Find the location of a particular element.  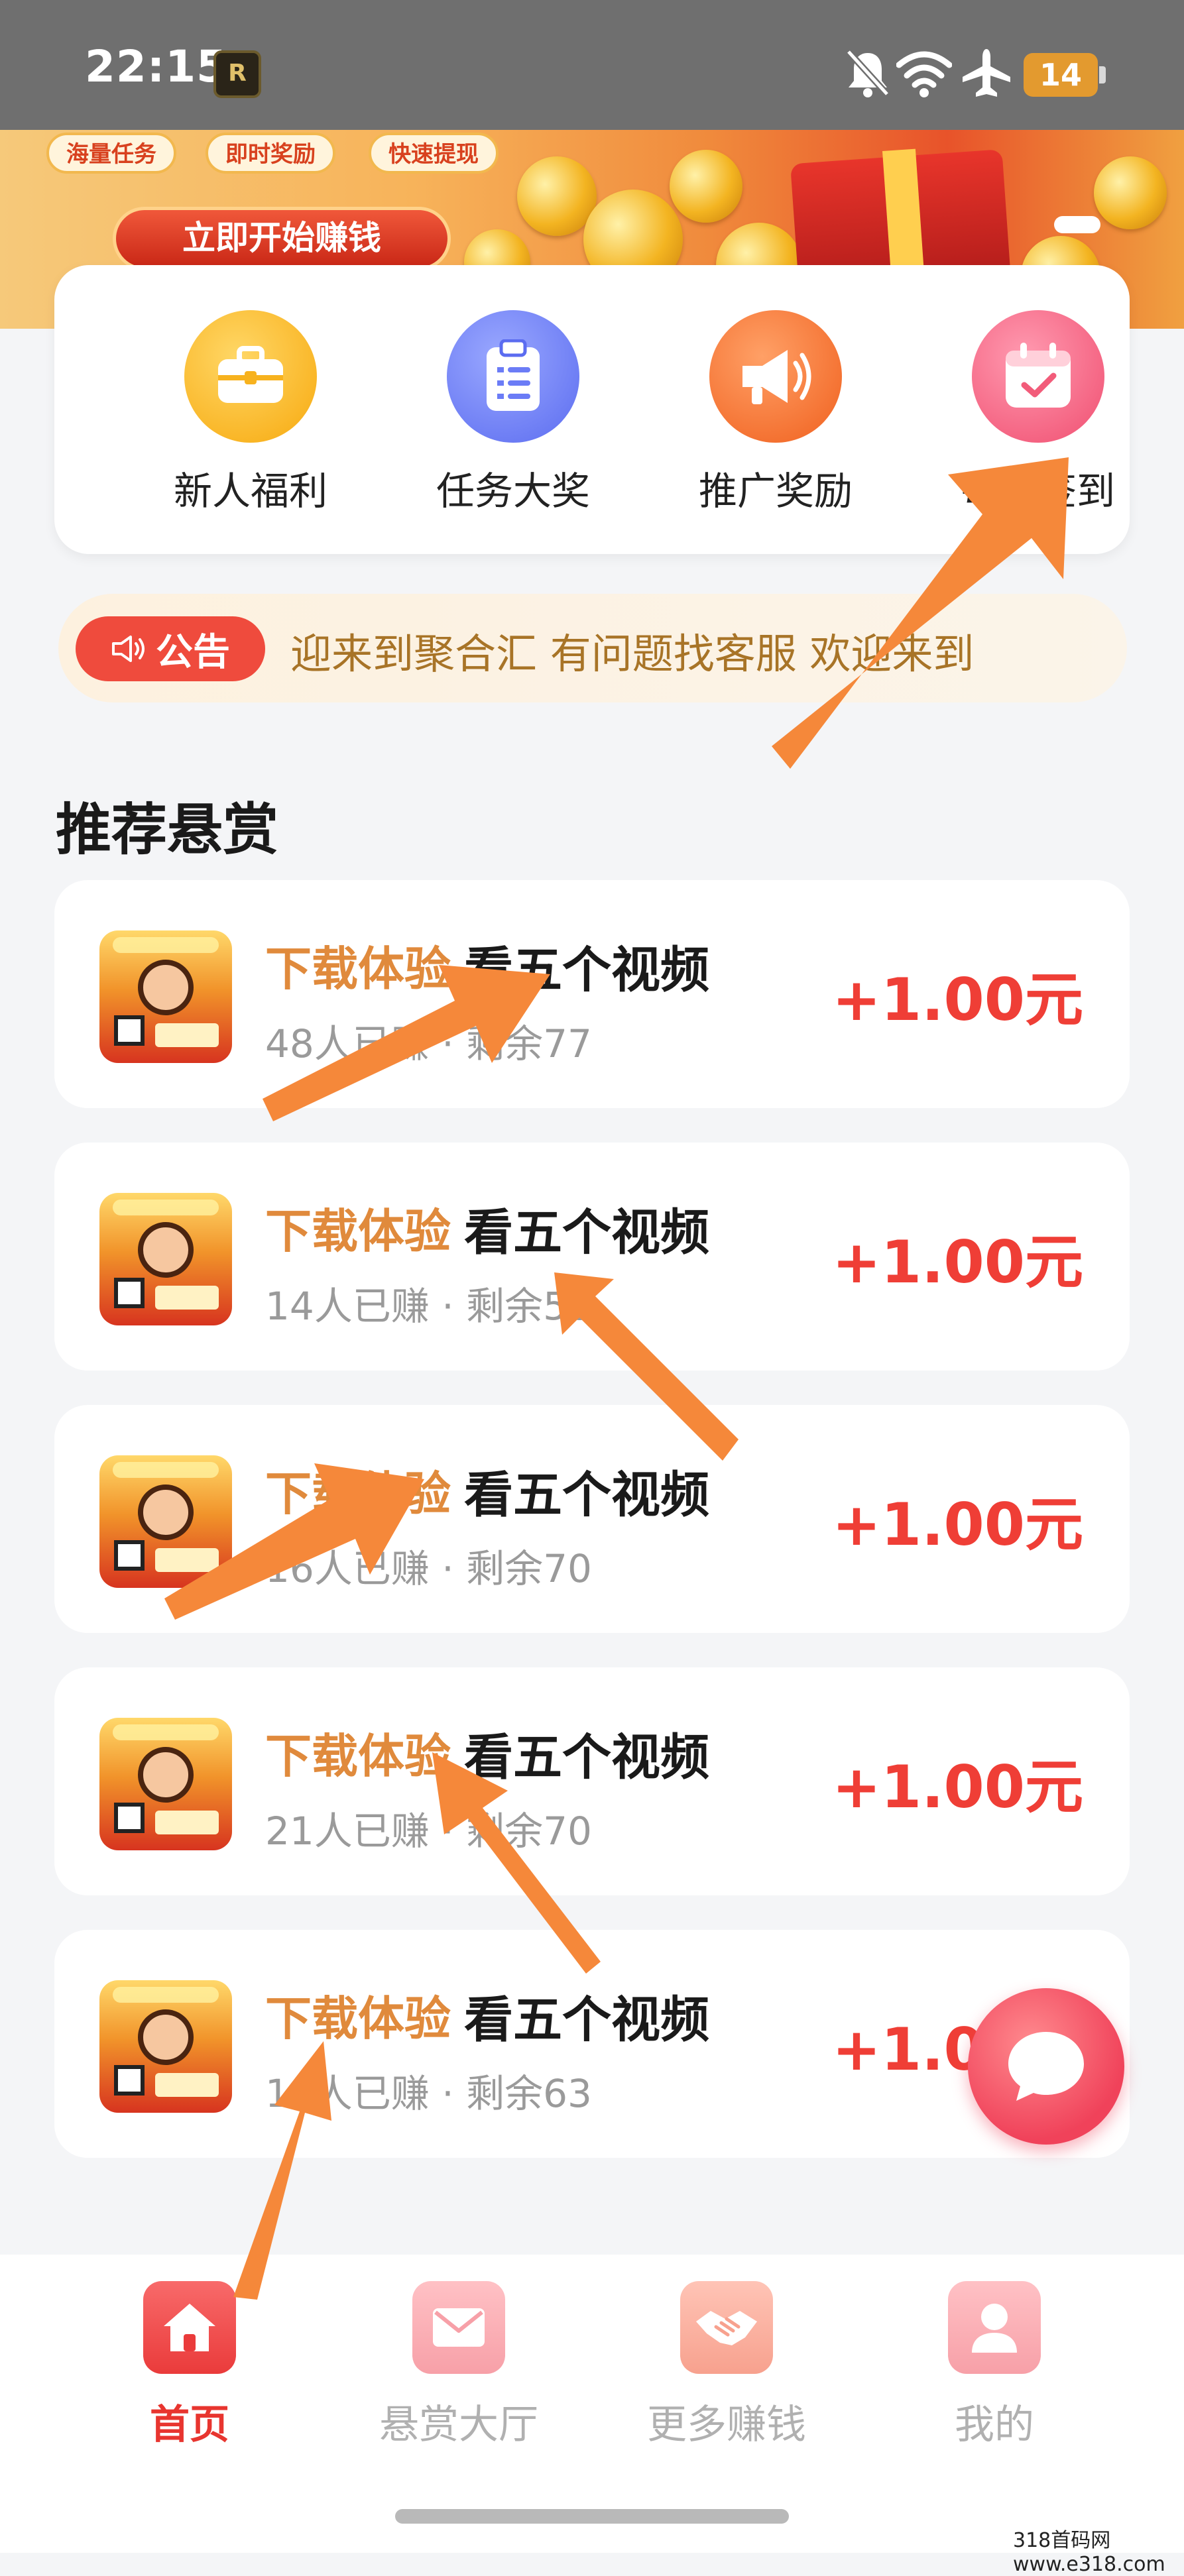

quick-item-label: 任务大奖 is located at coordinates (513, 492).